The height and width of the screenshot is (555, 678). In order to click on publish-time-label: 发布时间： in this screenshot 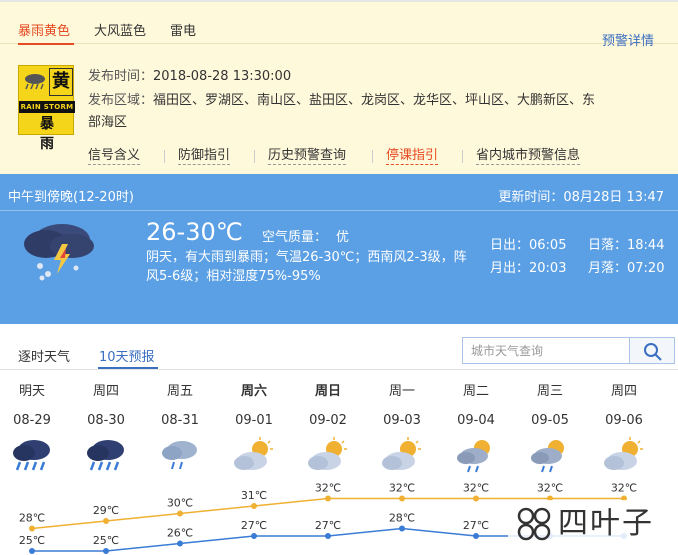, I will do `click(121, 76)`.